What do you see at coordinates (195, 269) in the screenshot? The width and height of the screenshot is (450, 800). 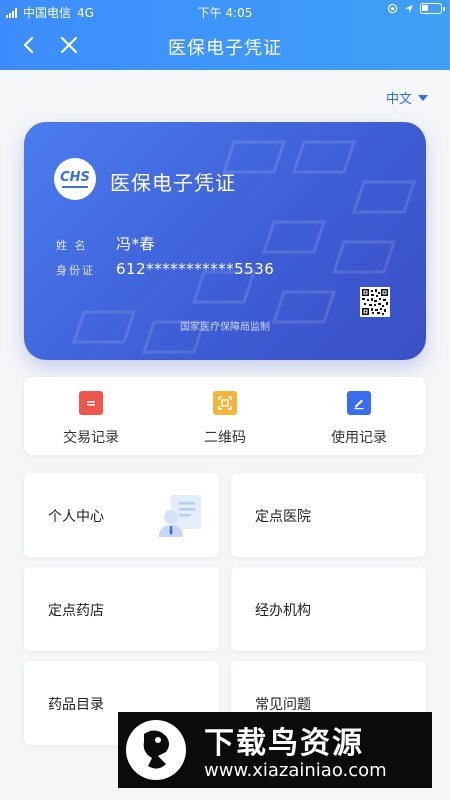 I see `id-value: 612***********5536` at bounding box center [195, 269].